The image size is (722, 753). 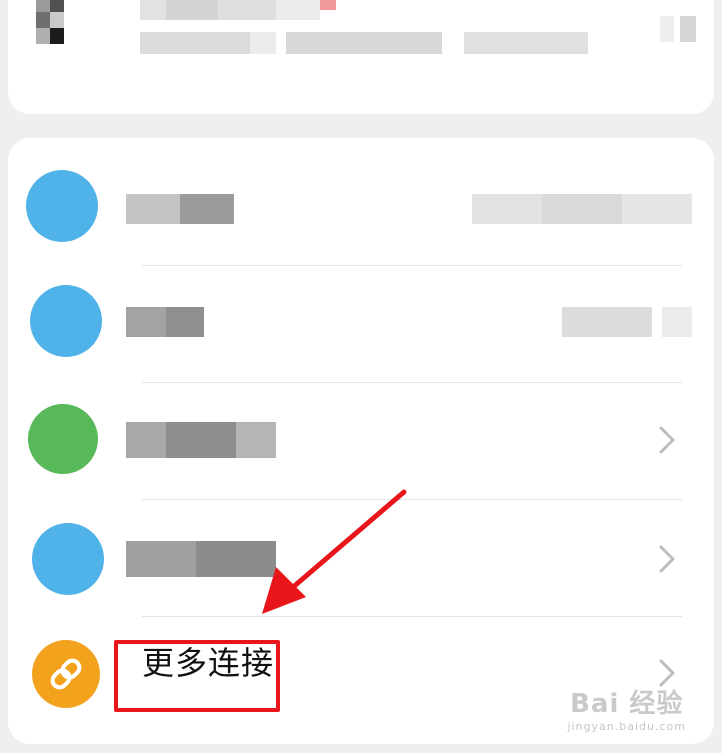 I want to click on account-info, so click(x=364, y=43).